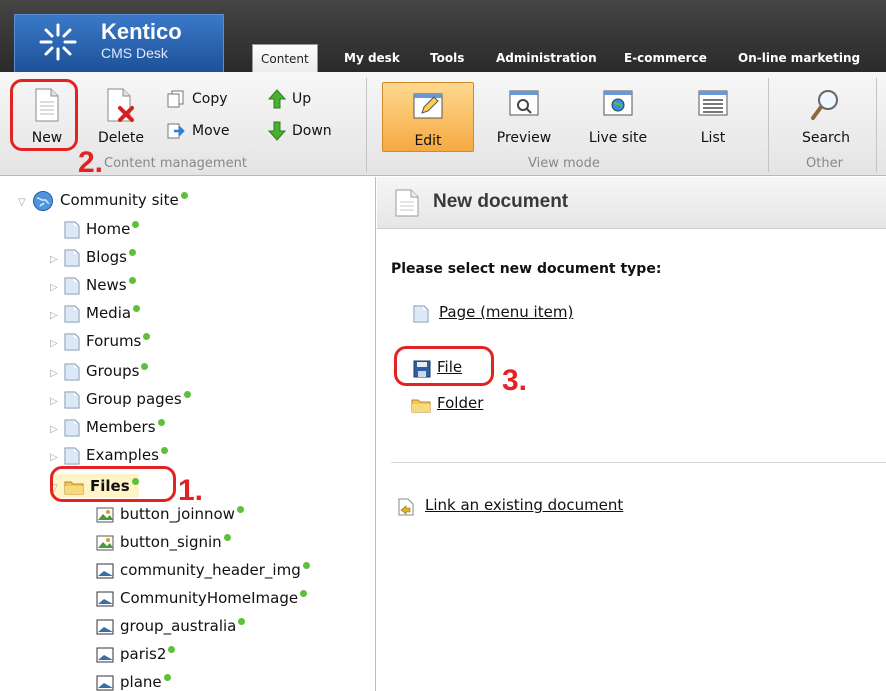 Image resolution: width=886 pixels, height=691 pixels. I want to click on tree-node-blogs: ▷ Blogs, so click(93, 257).